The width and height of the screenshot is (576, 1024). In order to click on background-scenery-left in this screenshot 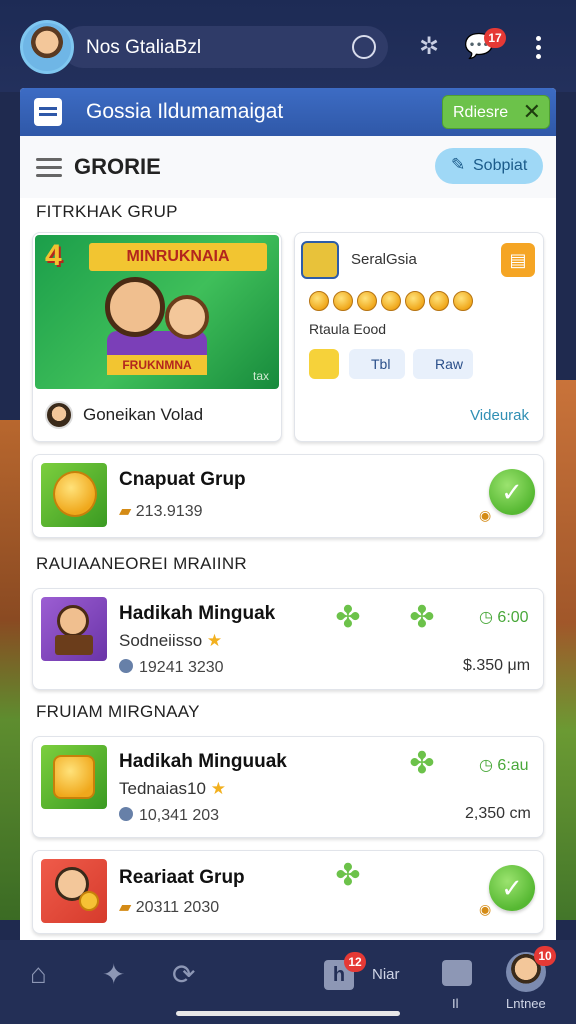, I will do `click(11, 670)`.